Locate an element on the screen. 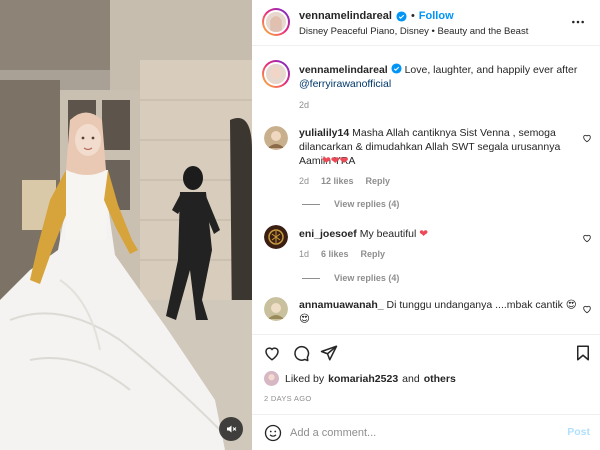  add-comment-bar: Post is located at coordinates (426, 432).